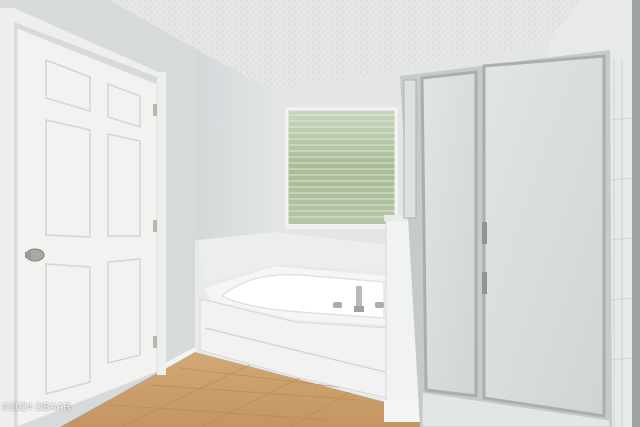  I want to click on right-edge-trim, so click(636, 213).